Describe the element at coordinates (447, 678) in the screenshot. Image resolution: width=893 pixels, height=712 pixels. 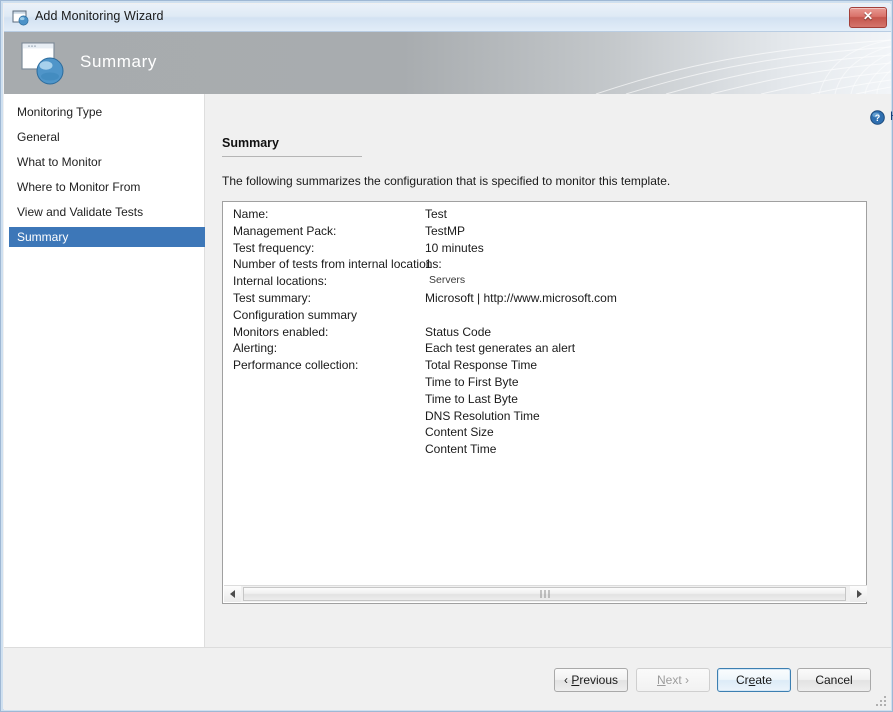
I see `footer-bar: ‹ Previous Next › Create Cancel` at that location.